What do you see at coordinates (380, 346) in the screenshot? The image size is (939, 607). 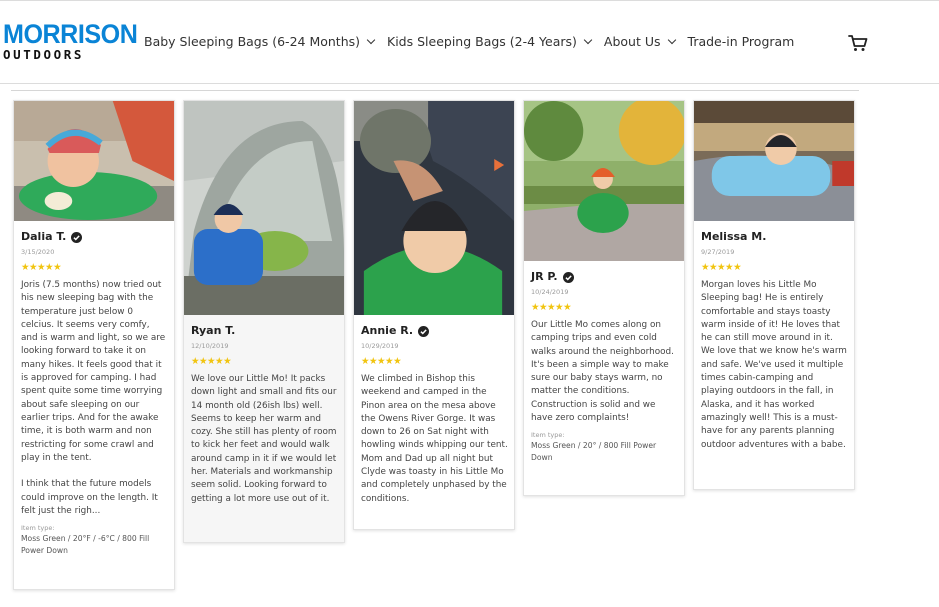 I see `review-date: 10/29/2019` at bounding box center [380, 346].